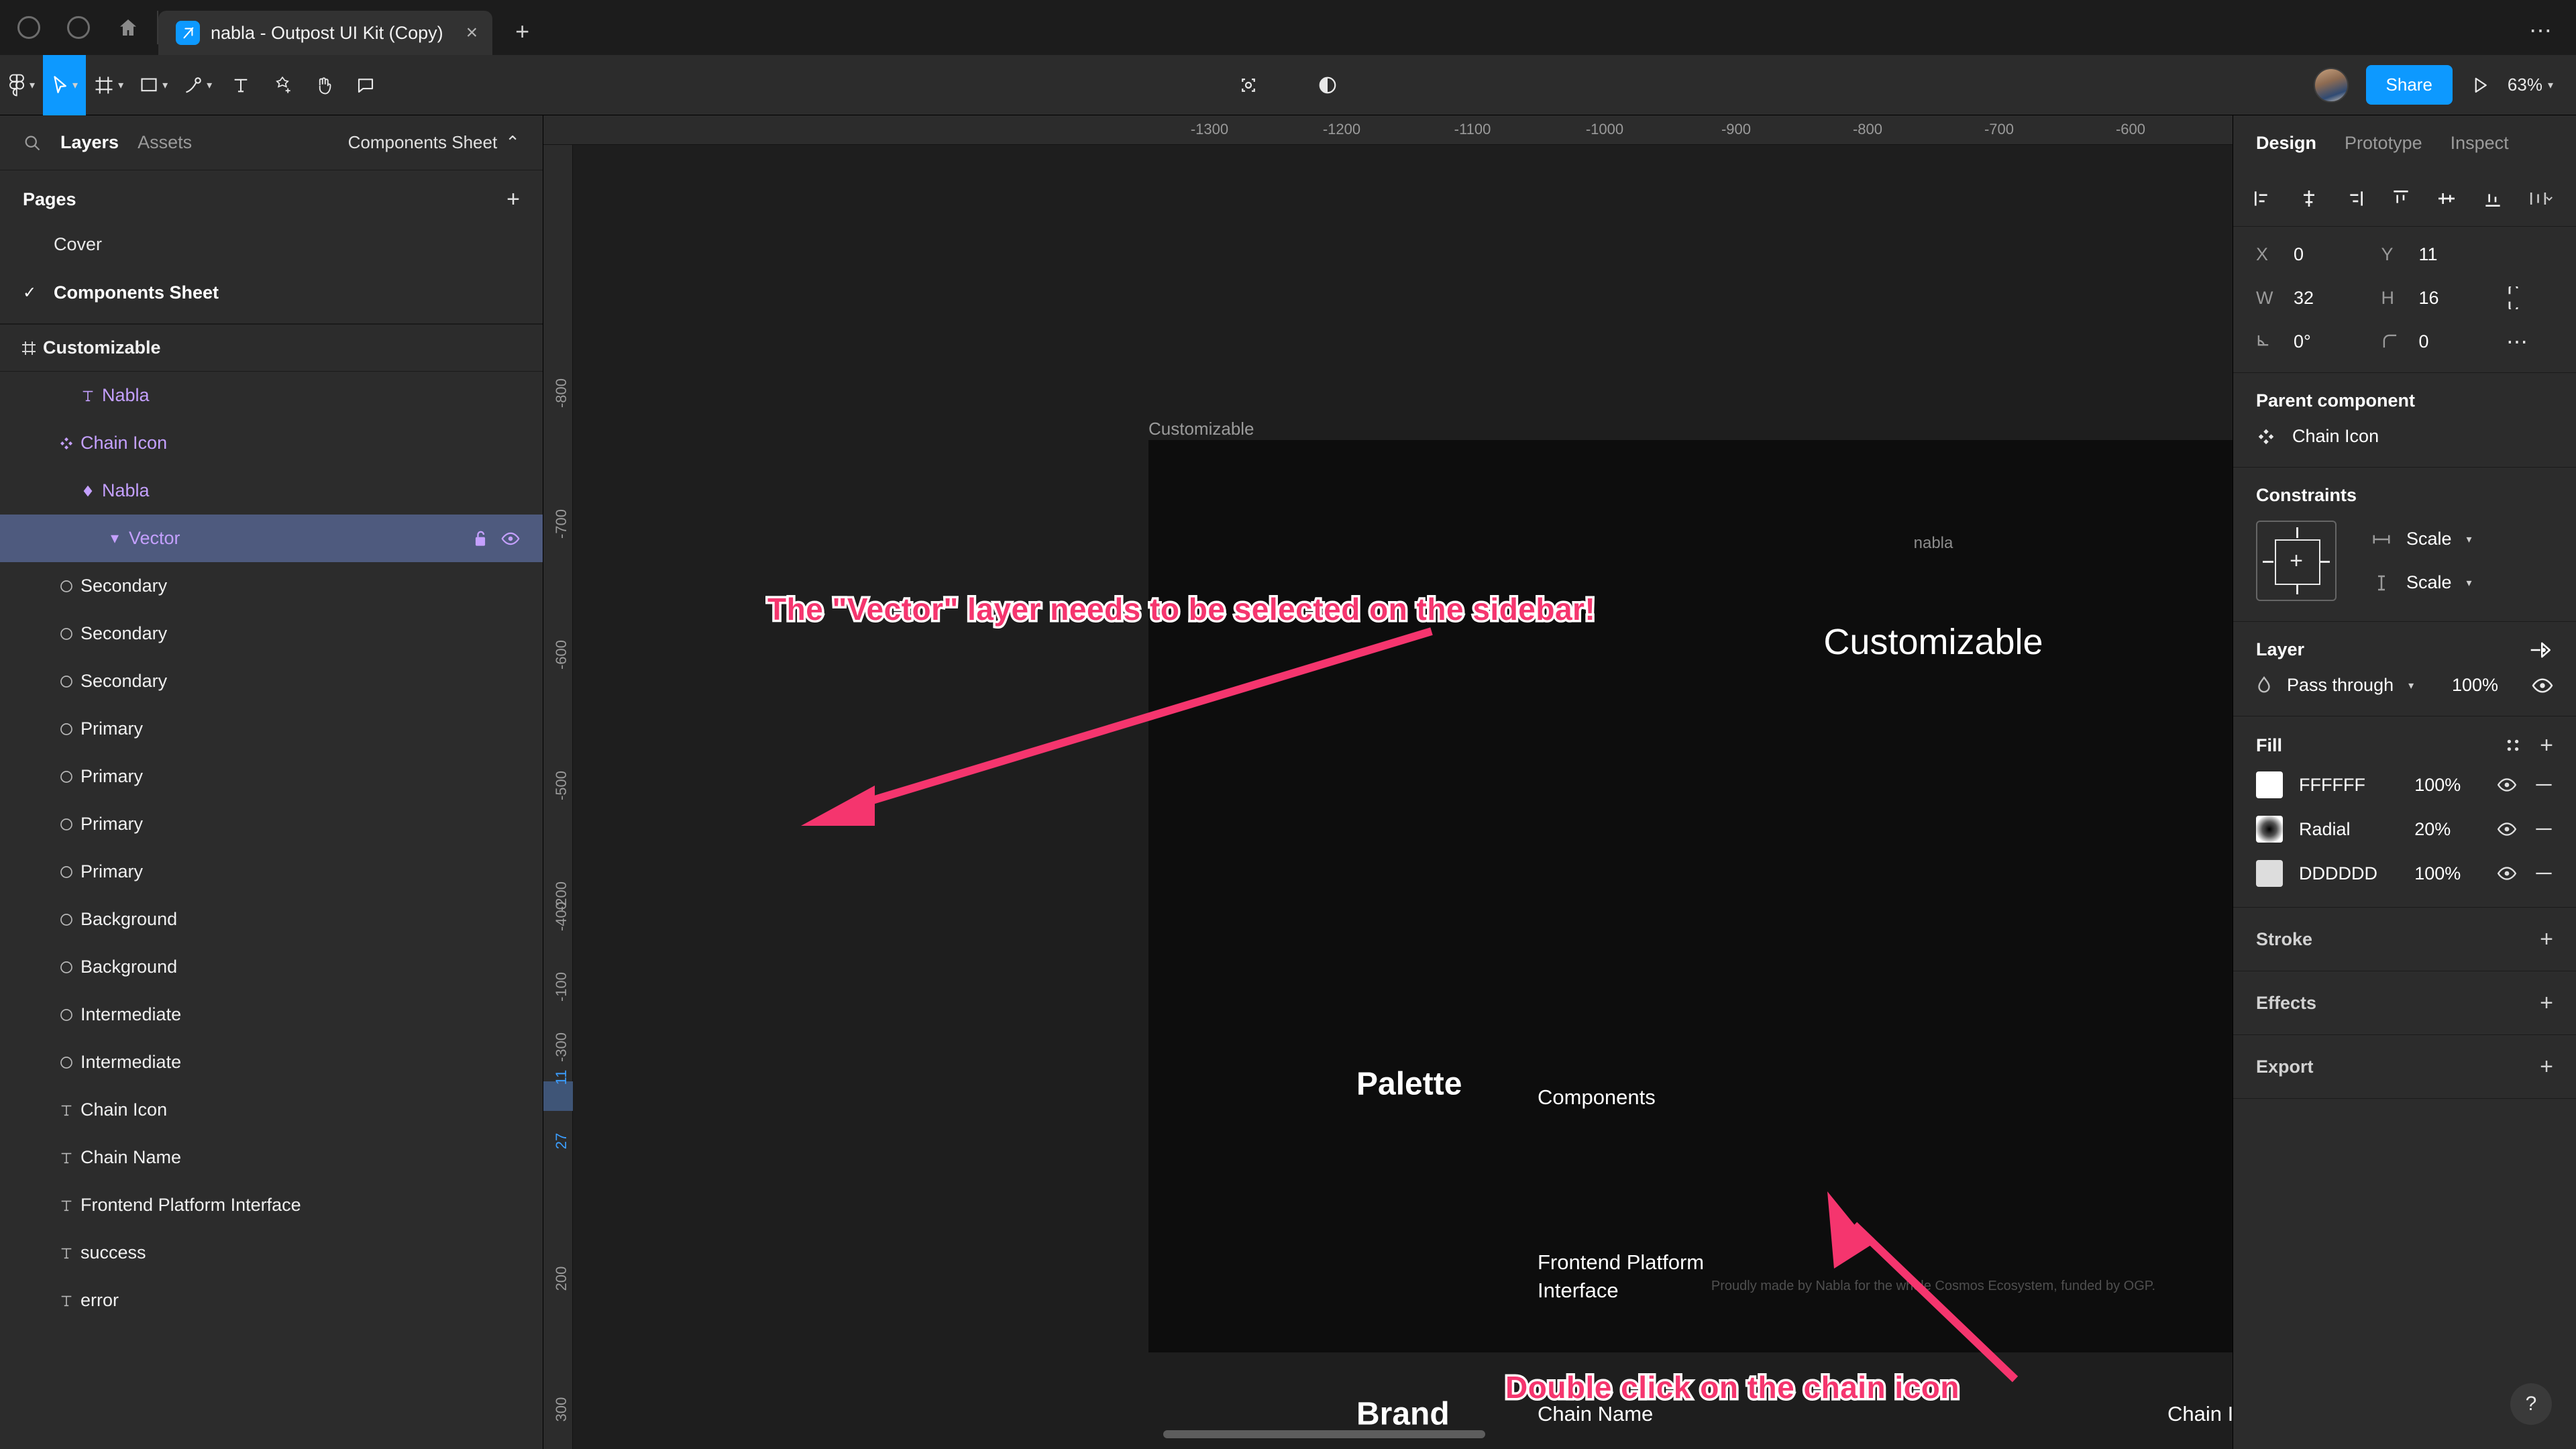 Image resolution: width=2576 pixels, height=1449 pixels. What do you see at coordinates (480, 538) in the screenshot?
I see `unlock-icon` at bounding box center [480, 538].